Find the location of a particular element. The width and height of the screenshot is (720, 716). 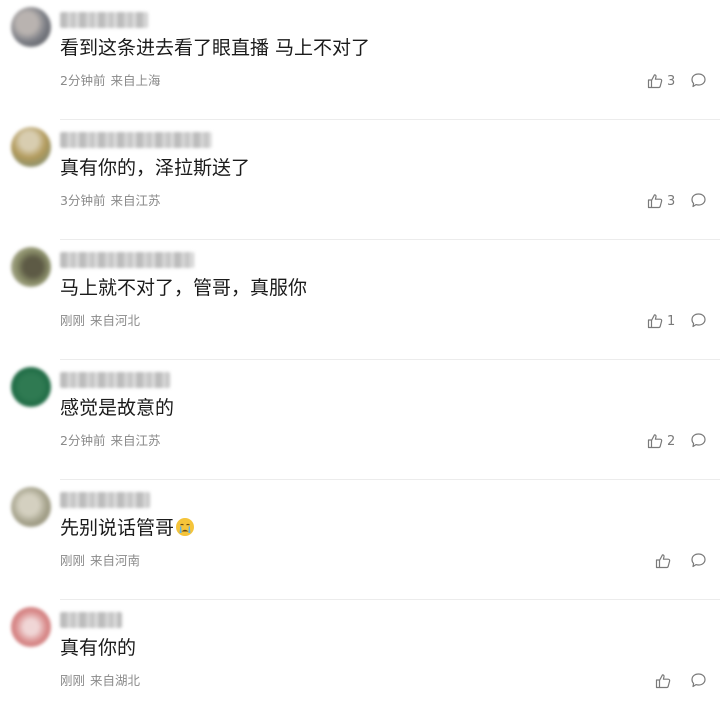

like-button: 2 is located at coordinates (661, 441).